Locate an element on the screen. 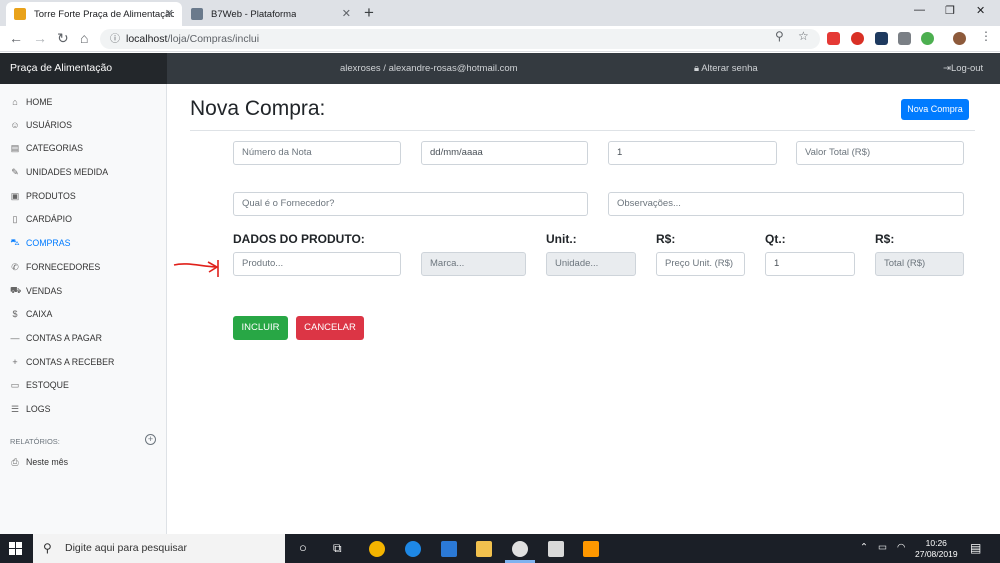  opera-extension-icon is located at coordinates (857, 38).